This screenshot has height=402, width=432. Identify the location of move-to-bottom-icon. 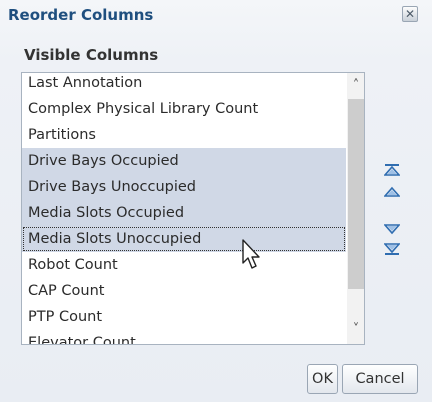
(392, 249).